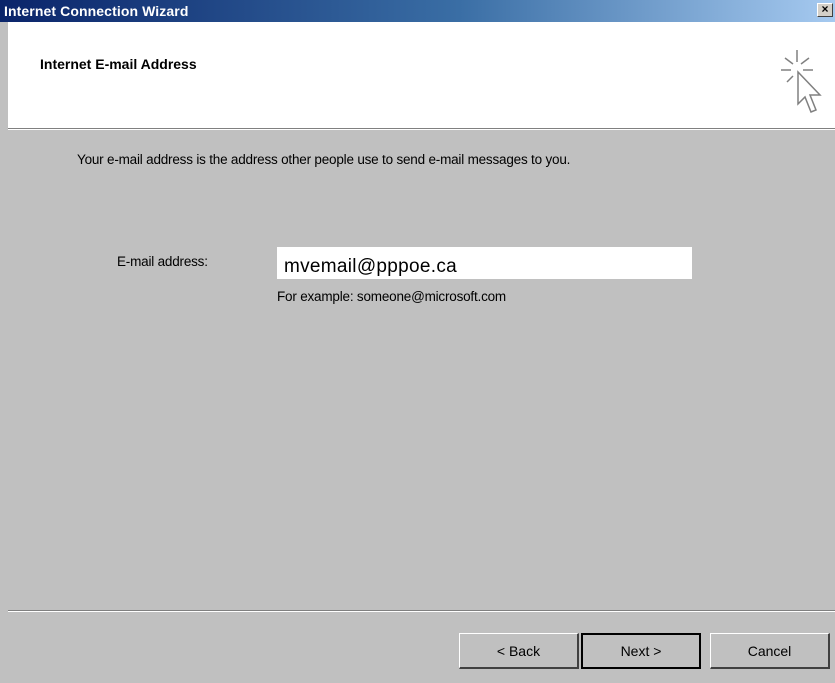 Image resolution: width=835 pixels, height=683 pixels. Describe the element at coordinates (96, 11) in the screenshot. I see `window-title: Internet Connection Wizard` at that location.